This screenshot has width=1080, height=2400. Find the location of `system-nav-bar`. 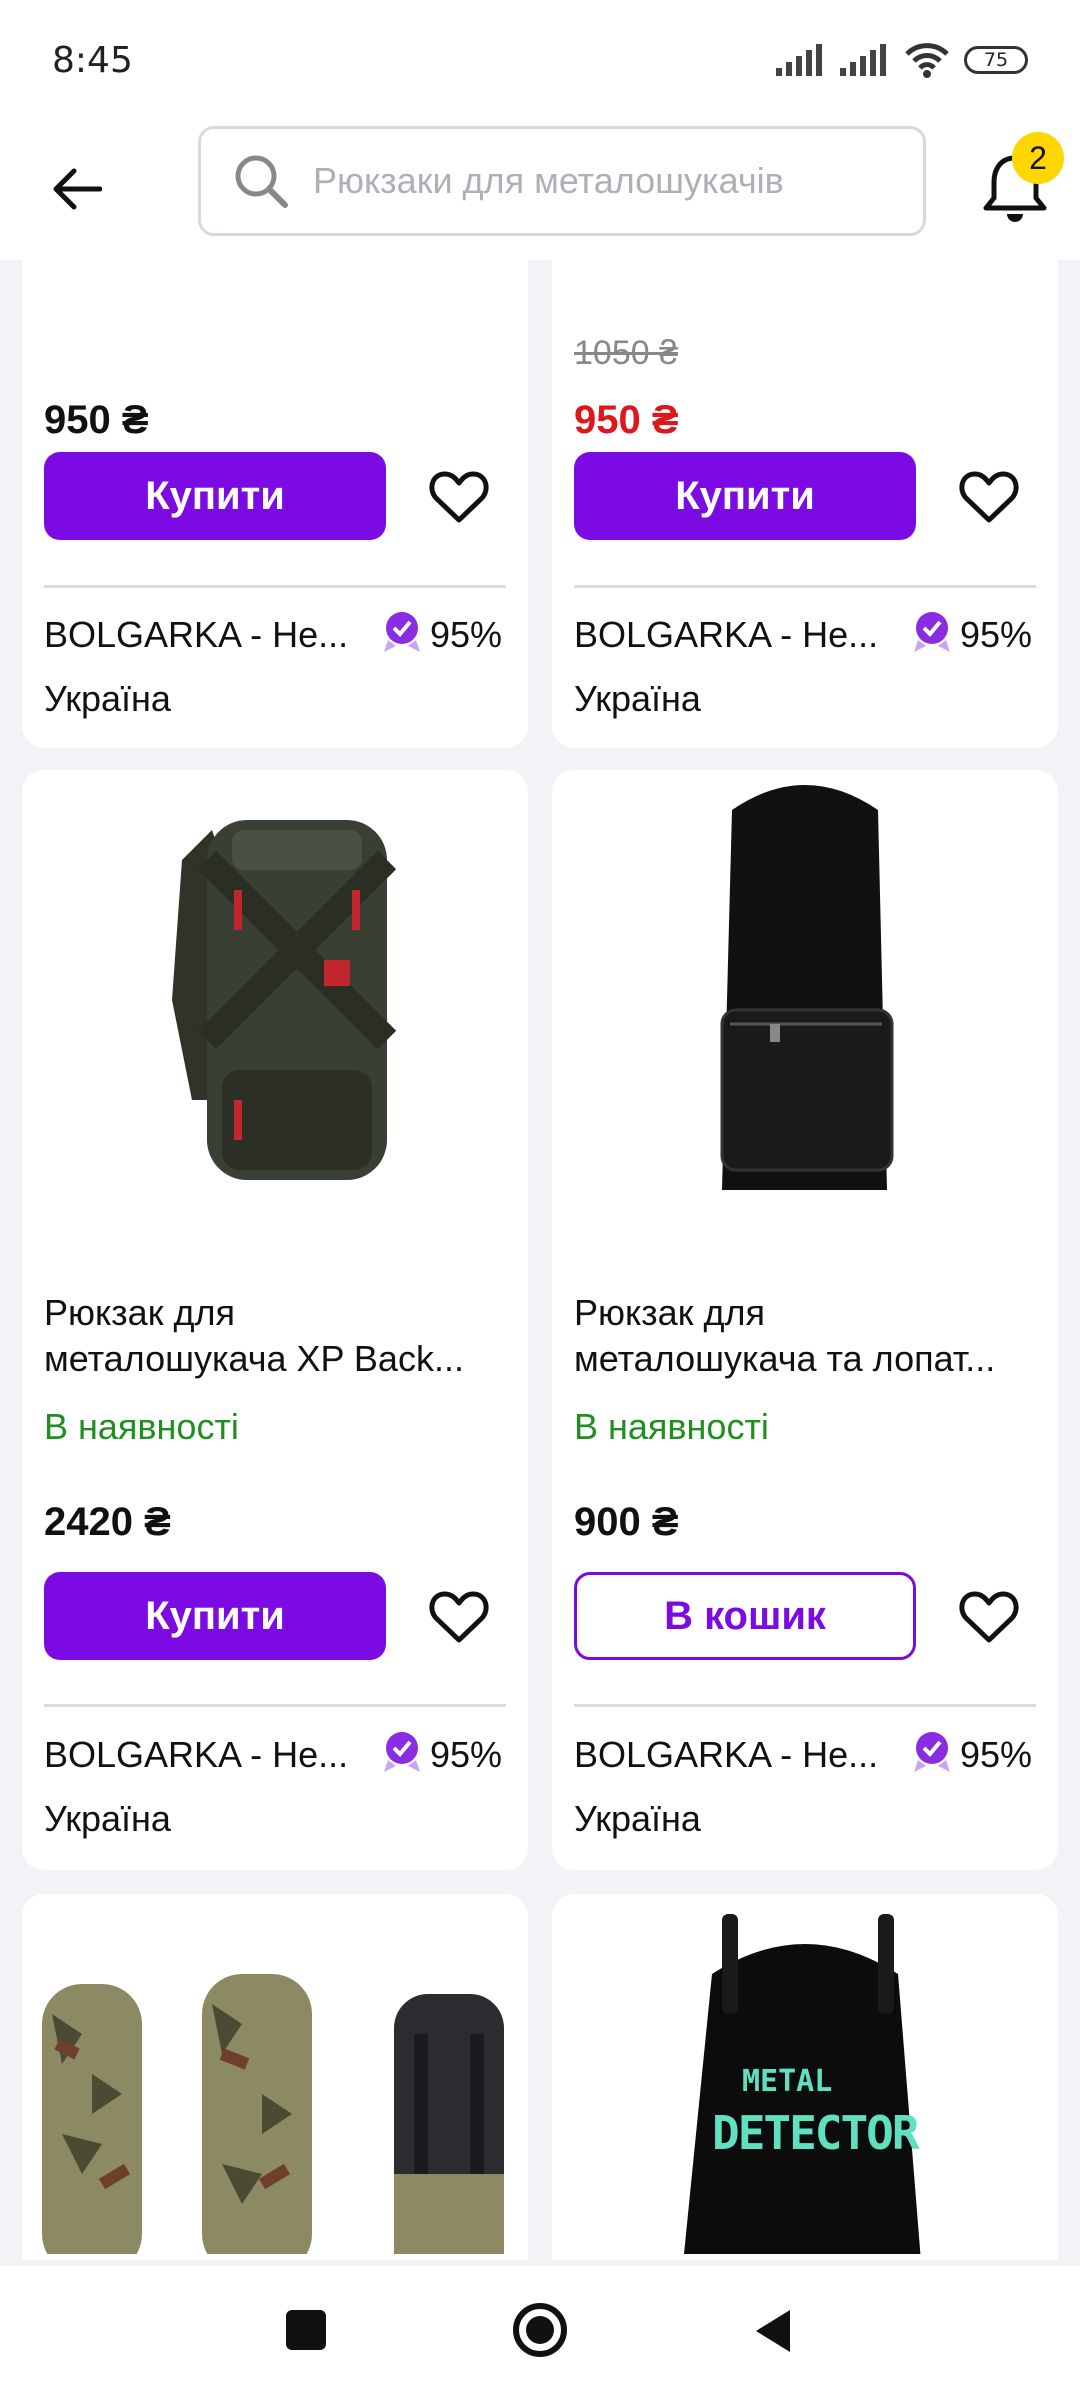

system-nav-bar is located at coordinates (540, 2333).